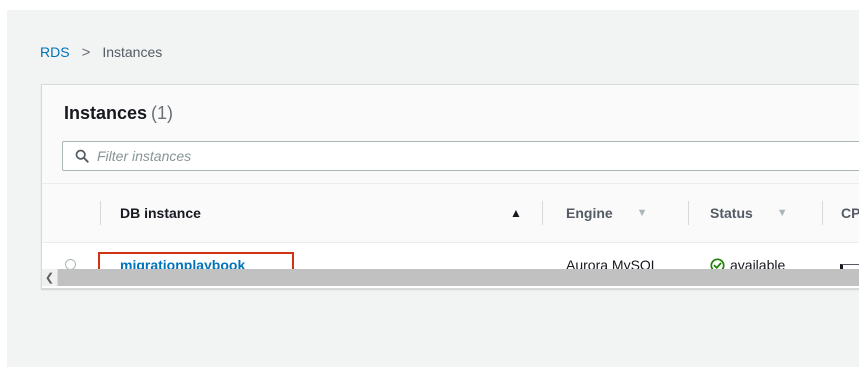  What do you see at coordinates (50, 277) in the screenshot?
I see `scroll-left-icon: ❮` at bounding box center [50, 277].